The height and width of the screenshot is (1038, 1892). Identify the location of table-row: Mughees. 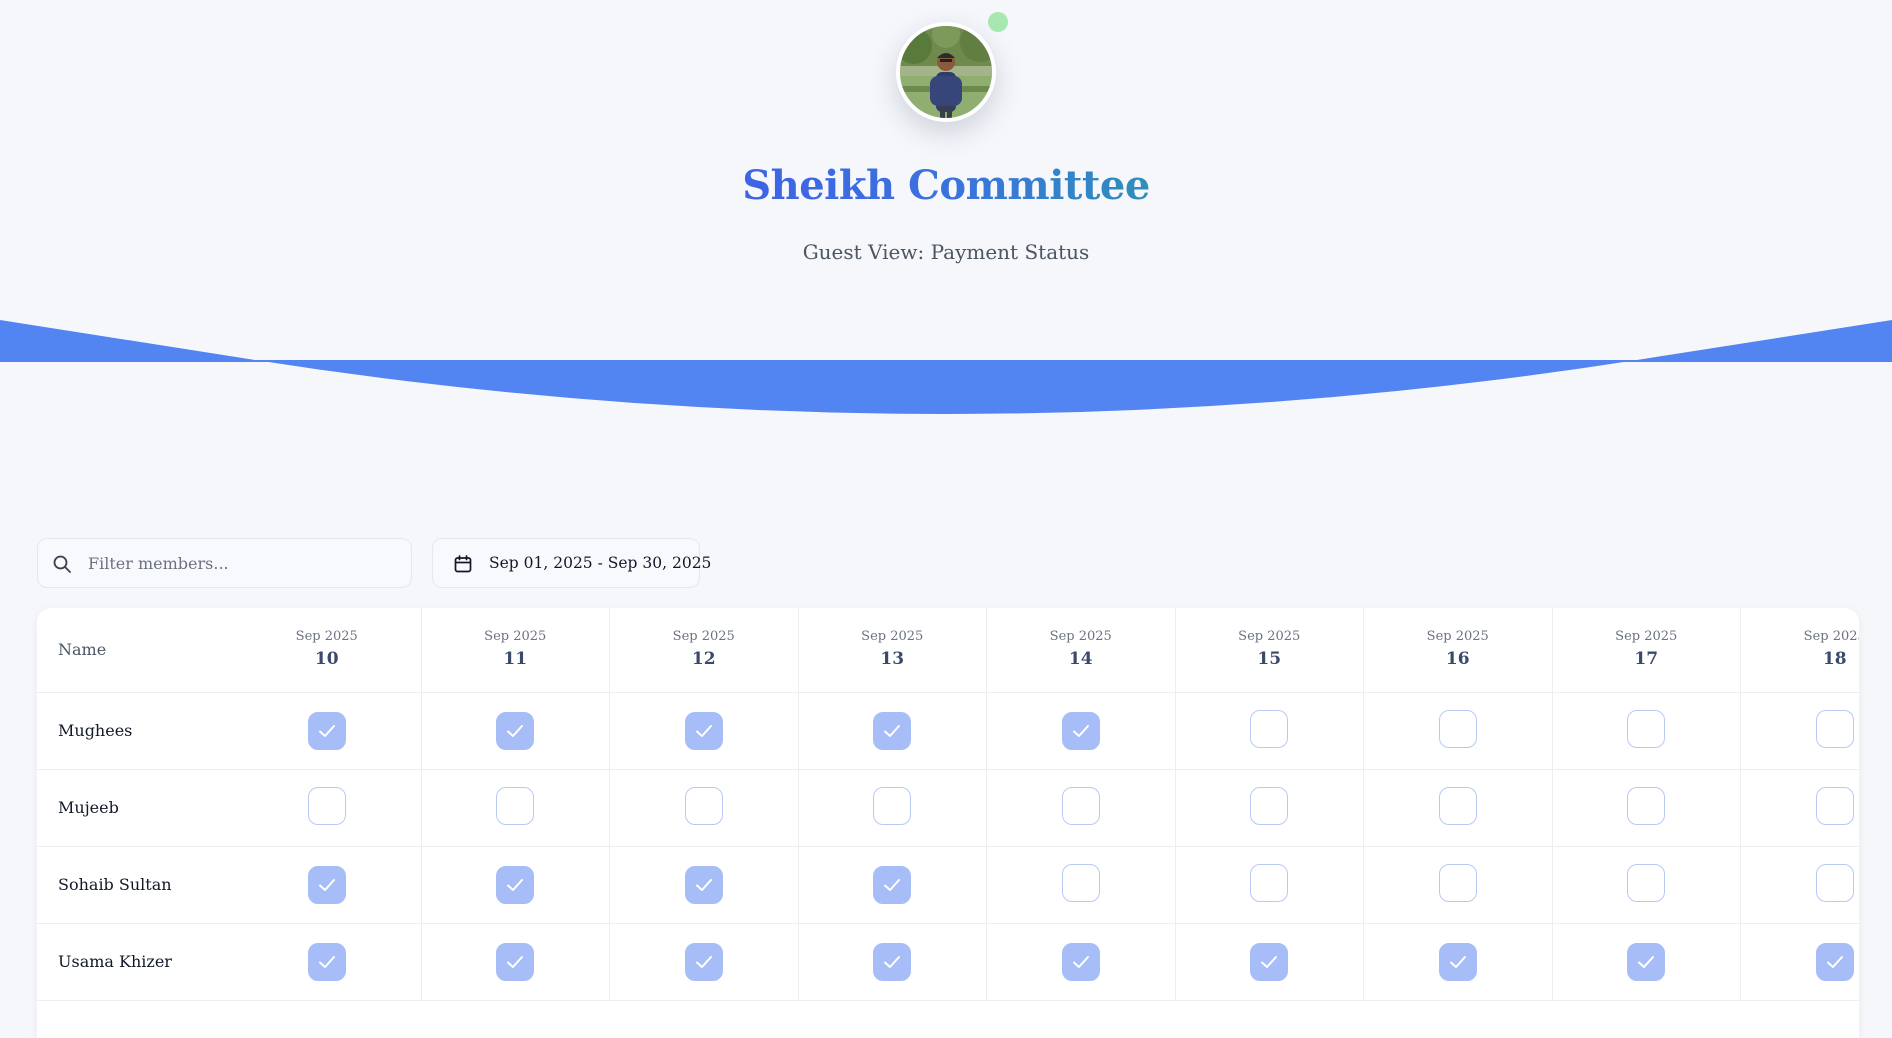
(948, 731).